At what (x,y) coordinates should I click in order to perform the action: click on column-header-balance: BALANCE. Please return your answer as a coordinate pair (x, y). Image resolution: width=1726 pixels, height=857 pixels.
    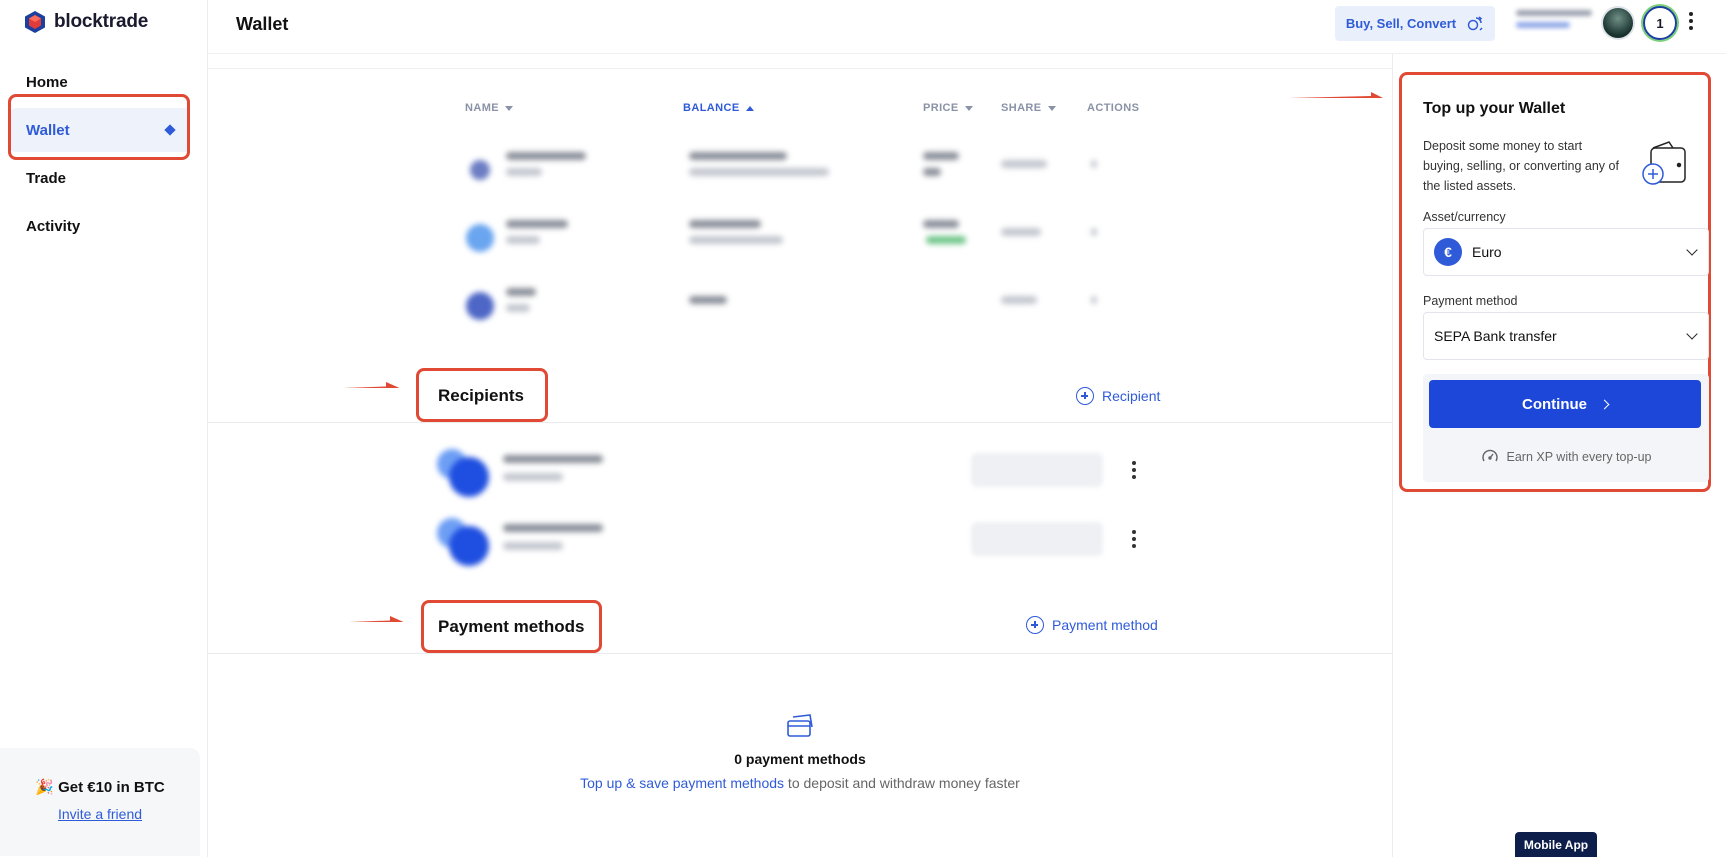
    Looking at the image, I should click on (718, 108).